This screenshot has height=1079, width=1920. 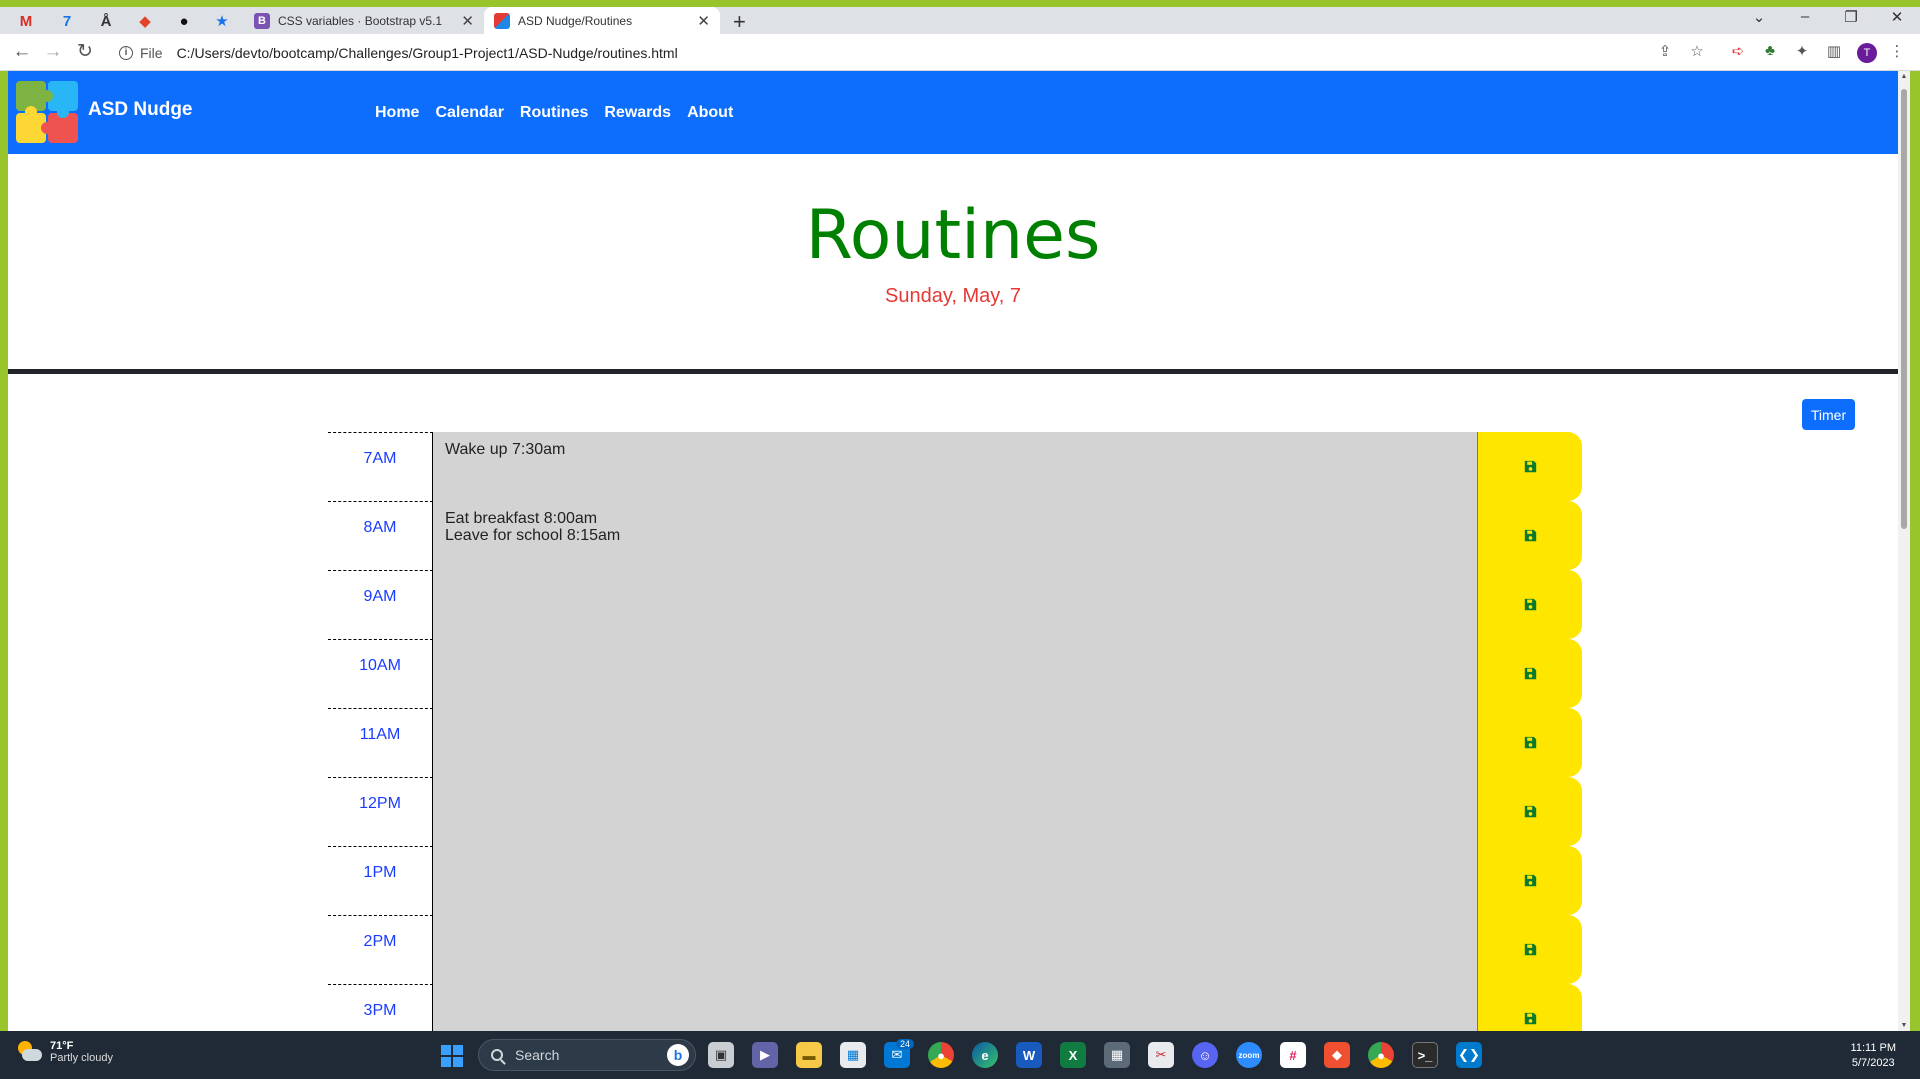 What do you see at coordinates (1897, 52) in the screenshot?
I see `browser-menu-icon: ⋮` at bounding box center [1897, 52].